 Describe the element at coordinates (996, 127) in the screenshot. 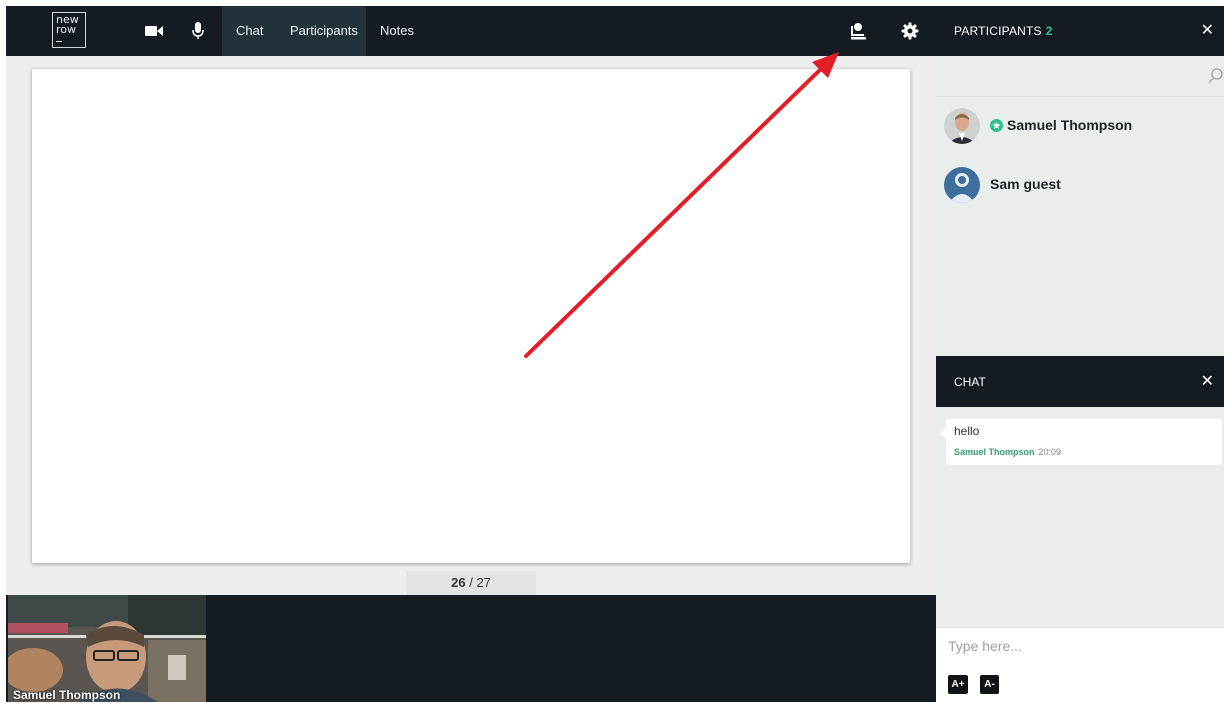

I see `host-badge-icon` at that location.